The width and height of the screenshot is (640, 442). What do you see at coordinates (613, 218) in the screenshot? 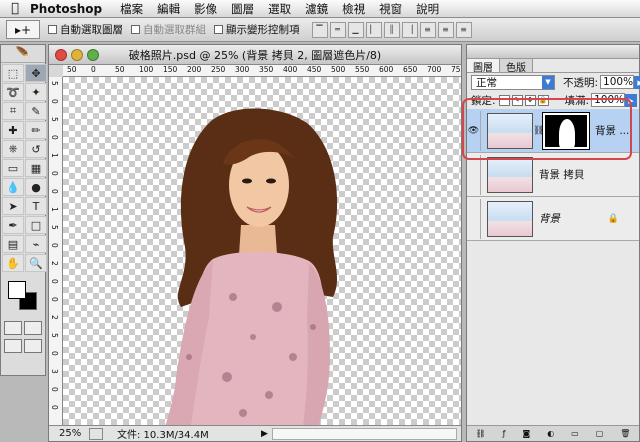
I see `lock-icon: 🔒` at bounding box center [613, 218].